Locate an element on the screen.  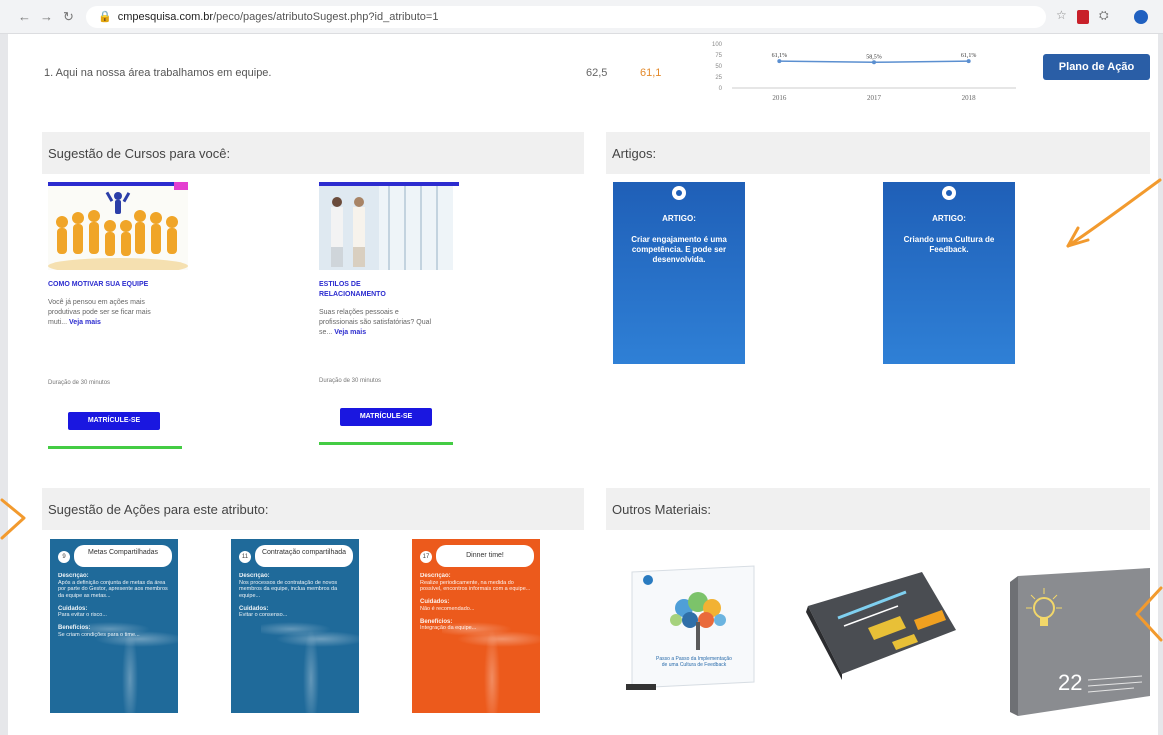
x-tick-label: 2017 is located at coordinates (874, 98).